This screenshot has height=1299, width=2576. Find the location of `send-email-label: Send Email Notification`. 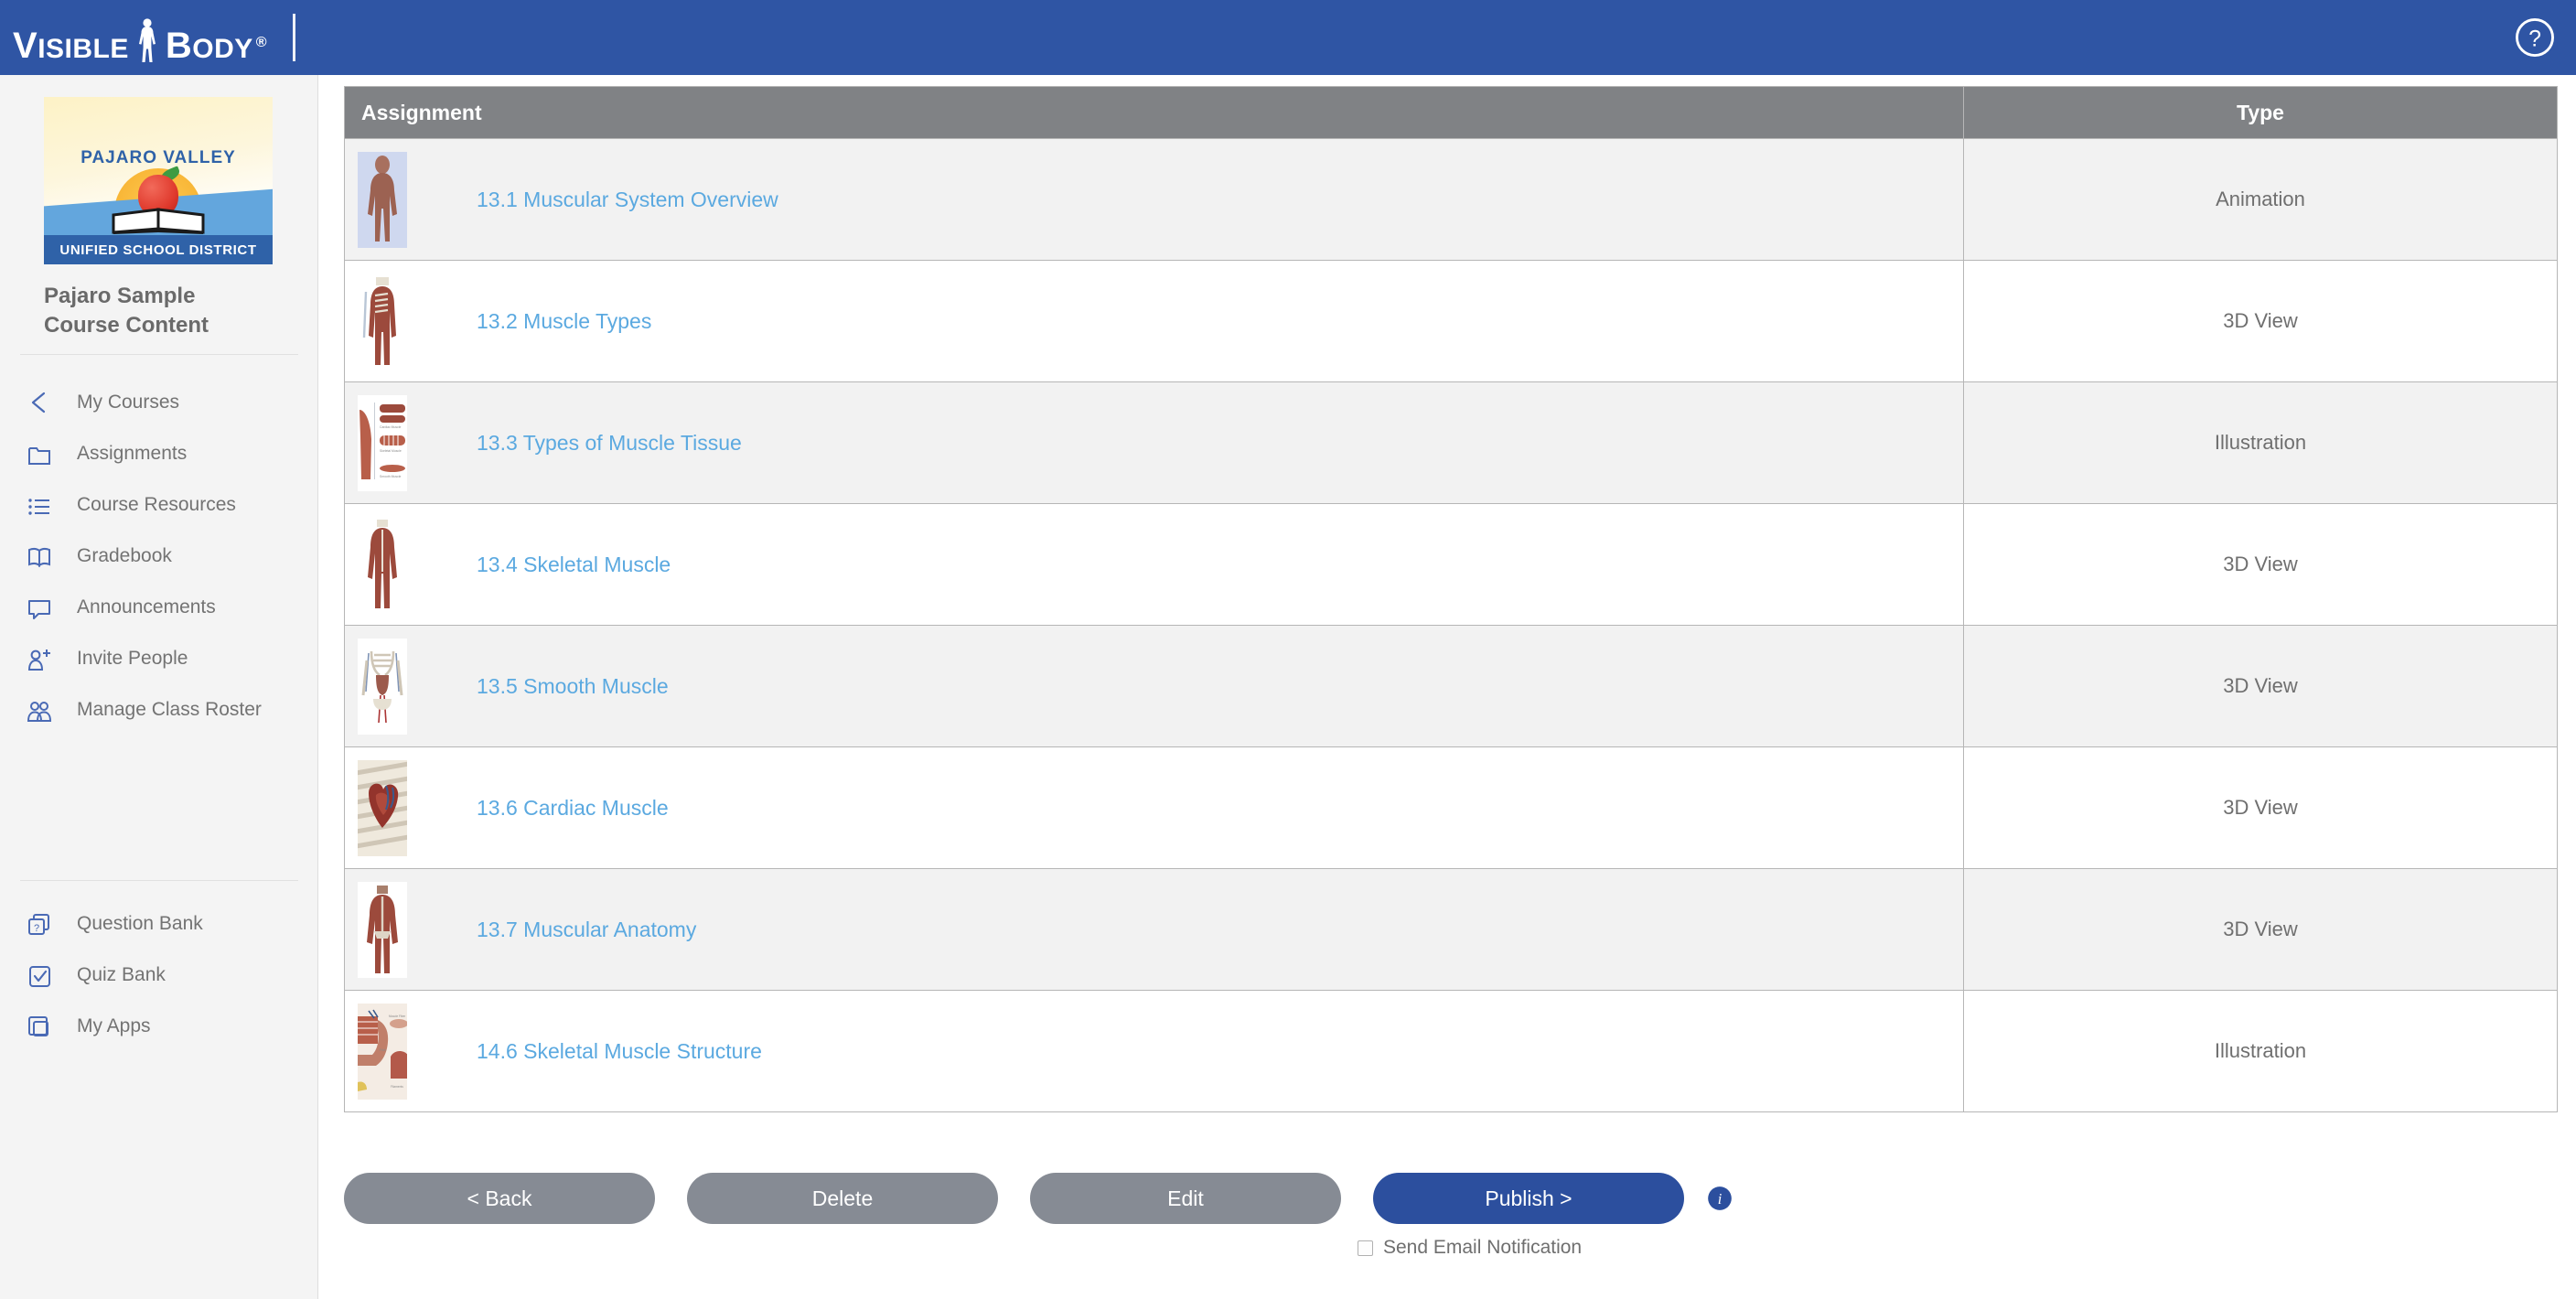

send-email-label: Send Email Notification is located at coordinates (1483, 1247).